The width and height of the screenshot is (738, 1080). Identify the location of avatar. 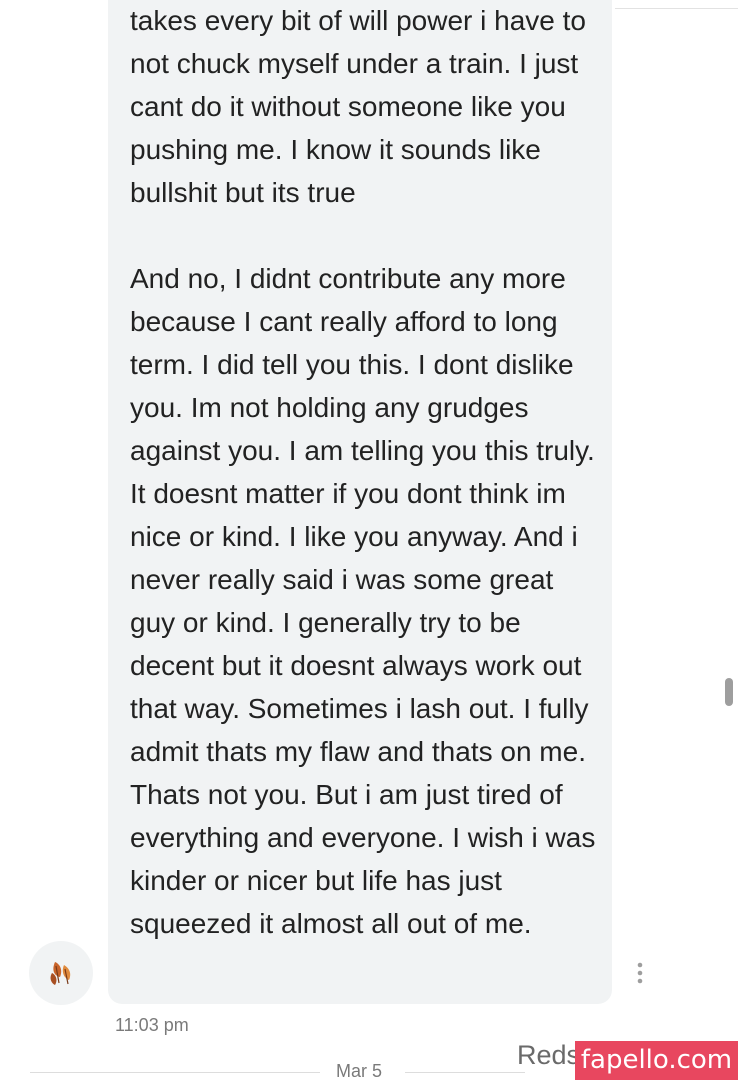
(61, 973).